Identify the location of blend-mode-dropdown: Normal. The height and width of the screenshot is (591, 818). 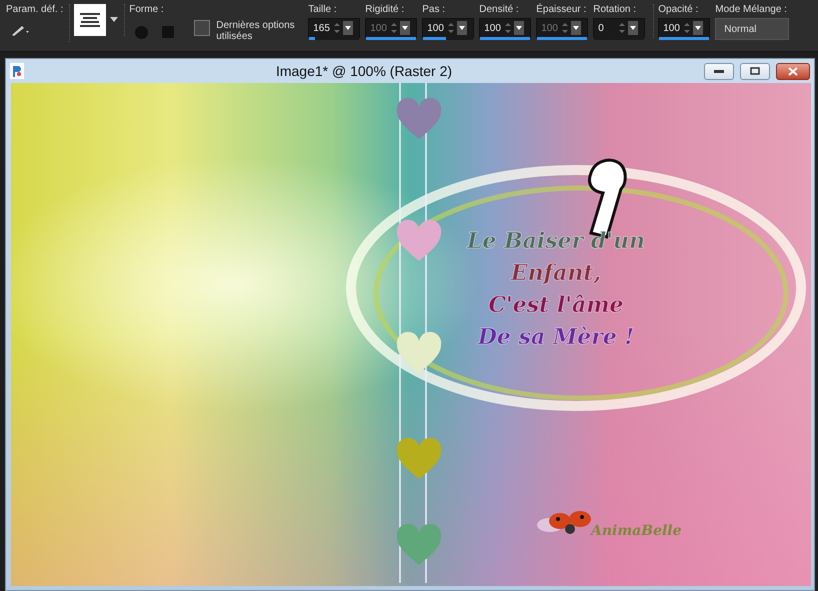
(752, 29).